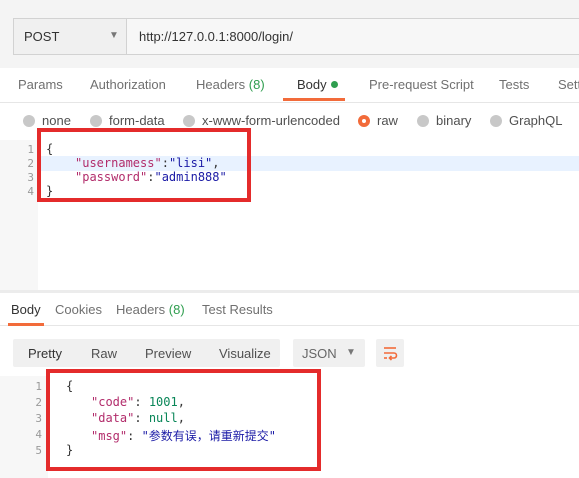  I want to click on annotation-box-response, so click(183, 420).